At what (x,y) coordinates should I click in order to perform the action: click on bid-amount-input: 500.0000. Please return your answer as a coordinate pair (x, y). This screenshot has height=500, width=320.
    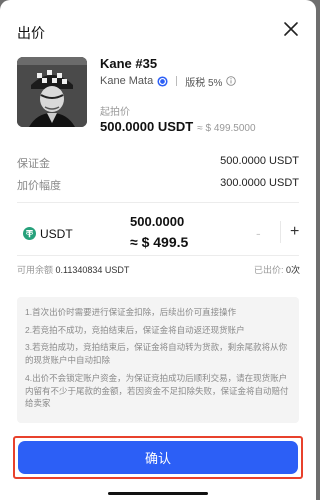
    Looking at the image, I should click on (157, 221).